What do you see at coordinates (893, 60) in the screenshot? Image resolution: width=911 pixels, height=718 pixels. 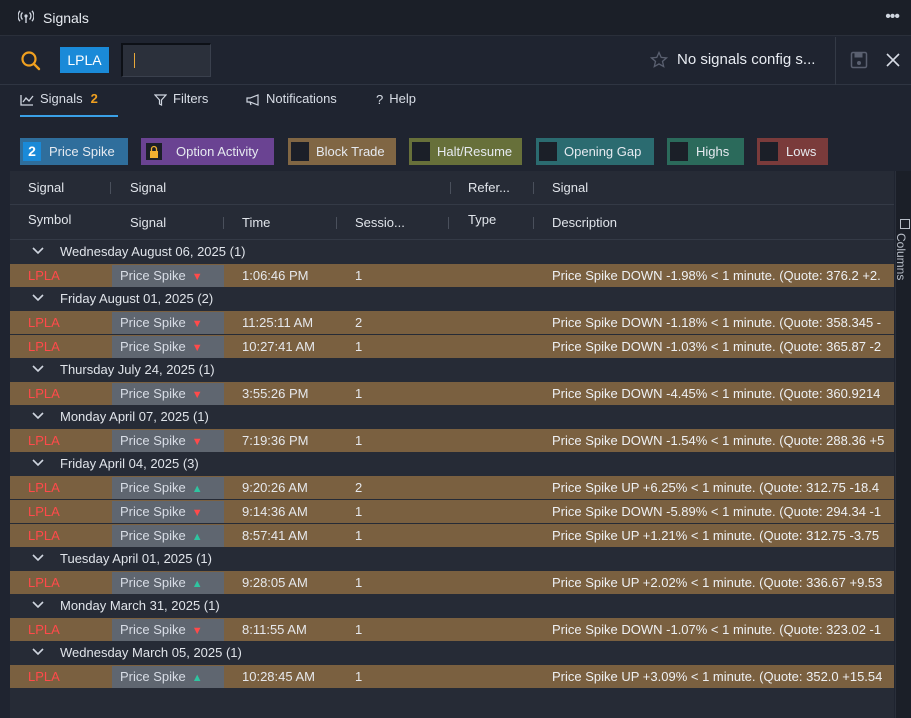 I see `close-icon` at bounding box center [893, 60].